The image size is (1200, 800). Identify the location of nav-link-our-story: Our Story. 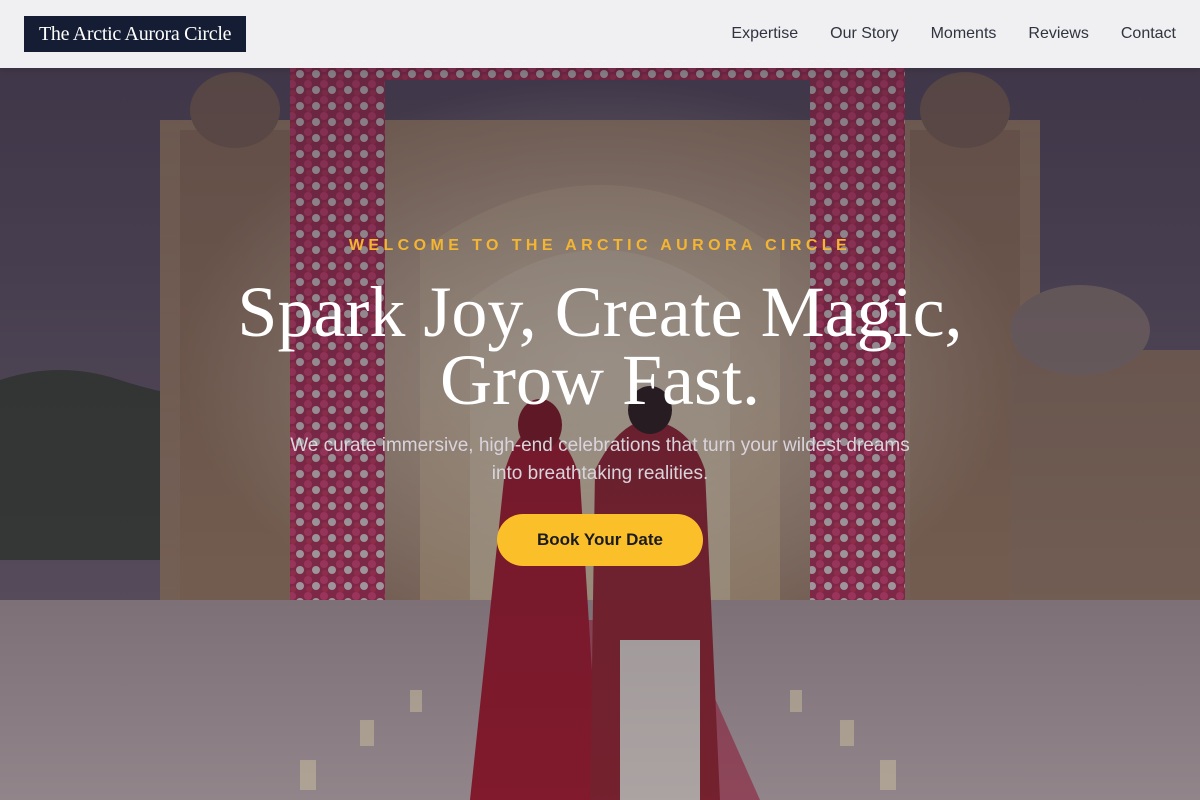
(864, 34).